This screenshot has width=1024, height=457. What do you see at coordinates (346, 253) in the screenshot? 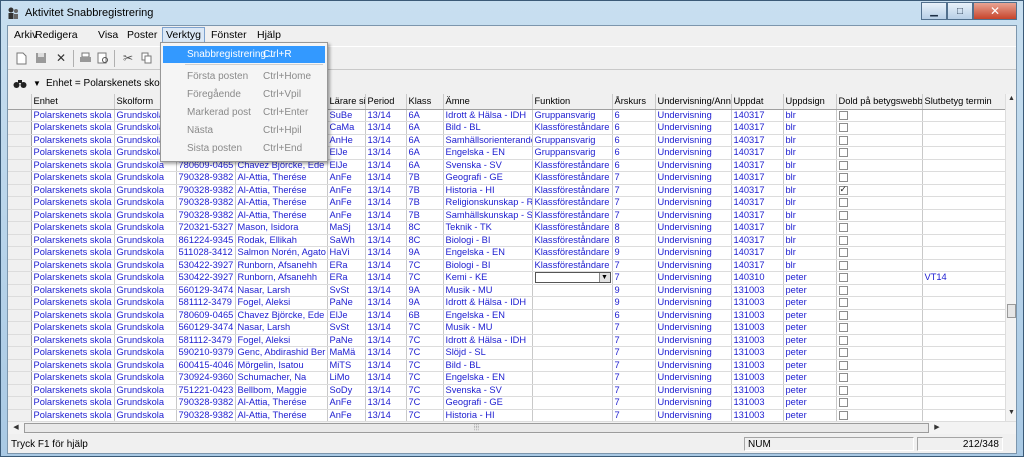
I see `table-cell: HaVi` at bounding box center [346, 253].